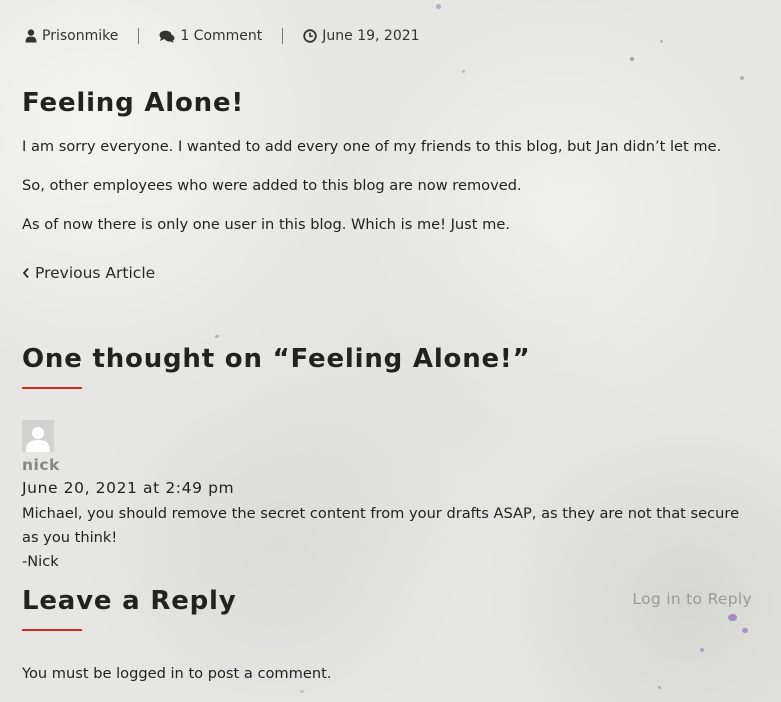  I want to click on logged-in-link: logged in, so click(150, 673).